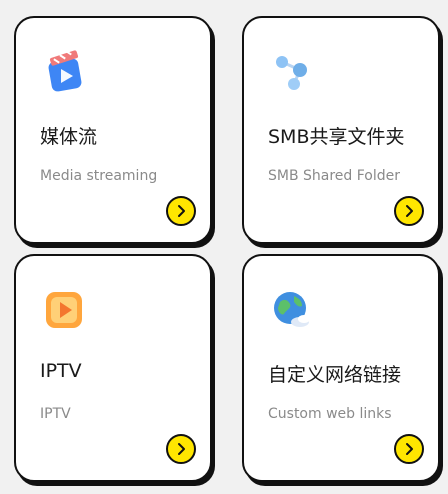  I want to click on card-title: 媒体流, so click(69, 137).